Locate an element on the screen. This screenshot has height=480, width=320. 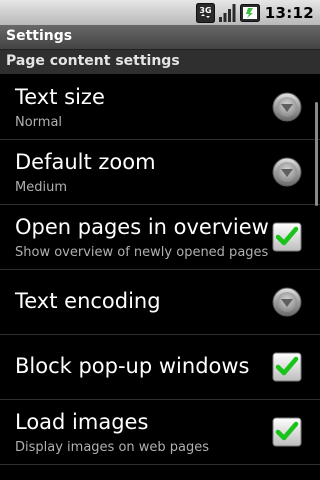
3g-network-icon: 3G is located at coordinates (205, 12).